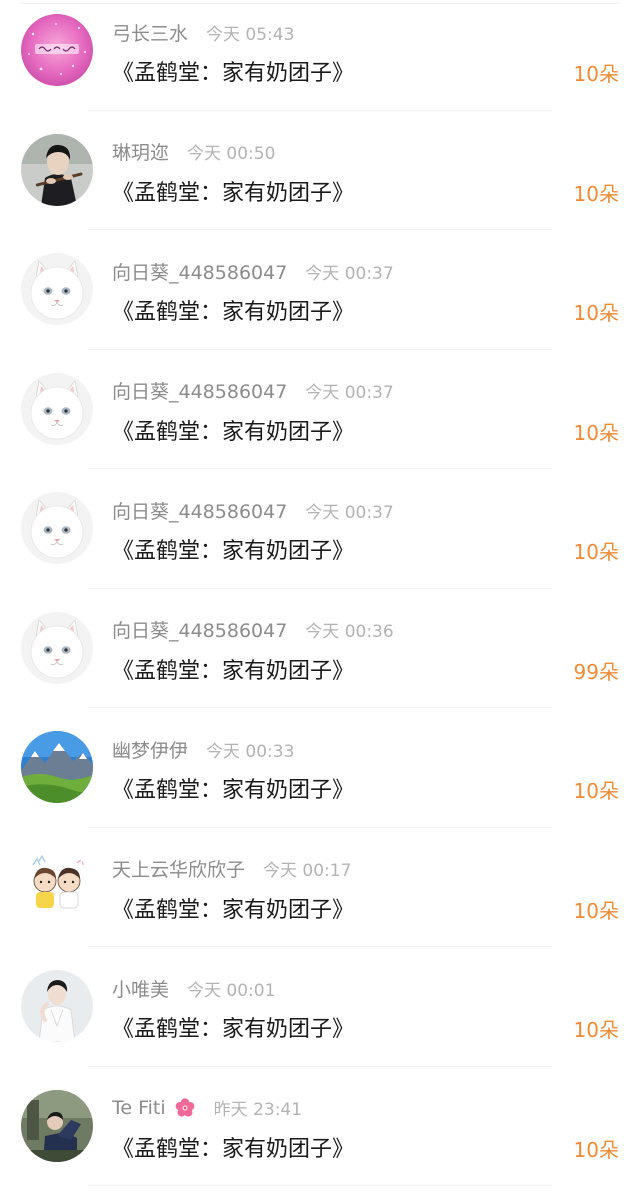  Describe the element at coordinates (250, 751) in the screenshot. I see `timestamp: 今天 00:33` at that location.